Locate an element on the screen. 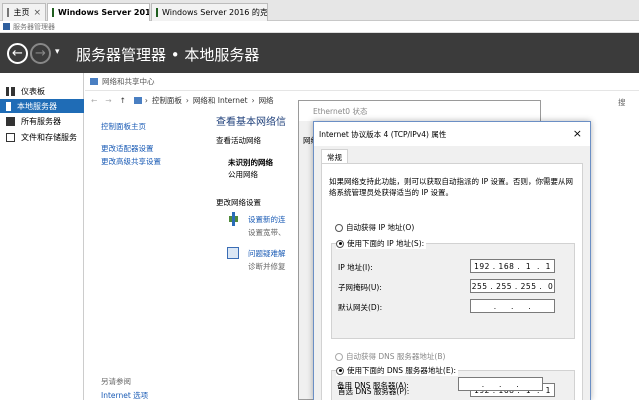 The height and width of the screenshot is (400, 639). sidebar-item-all-servers: 所有服务器 is located at coordinates (42, 121).